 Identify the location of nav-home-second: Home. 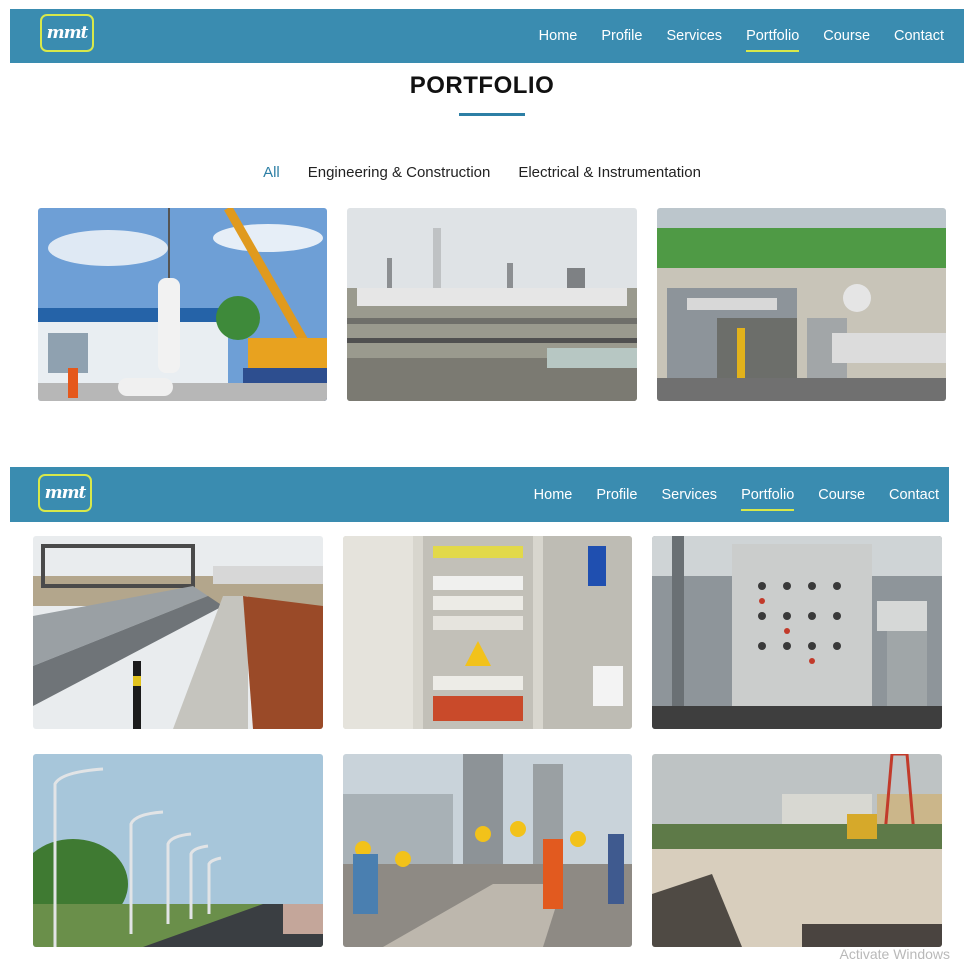
(553, 495).